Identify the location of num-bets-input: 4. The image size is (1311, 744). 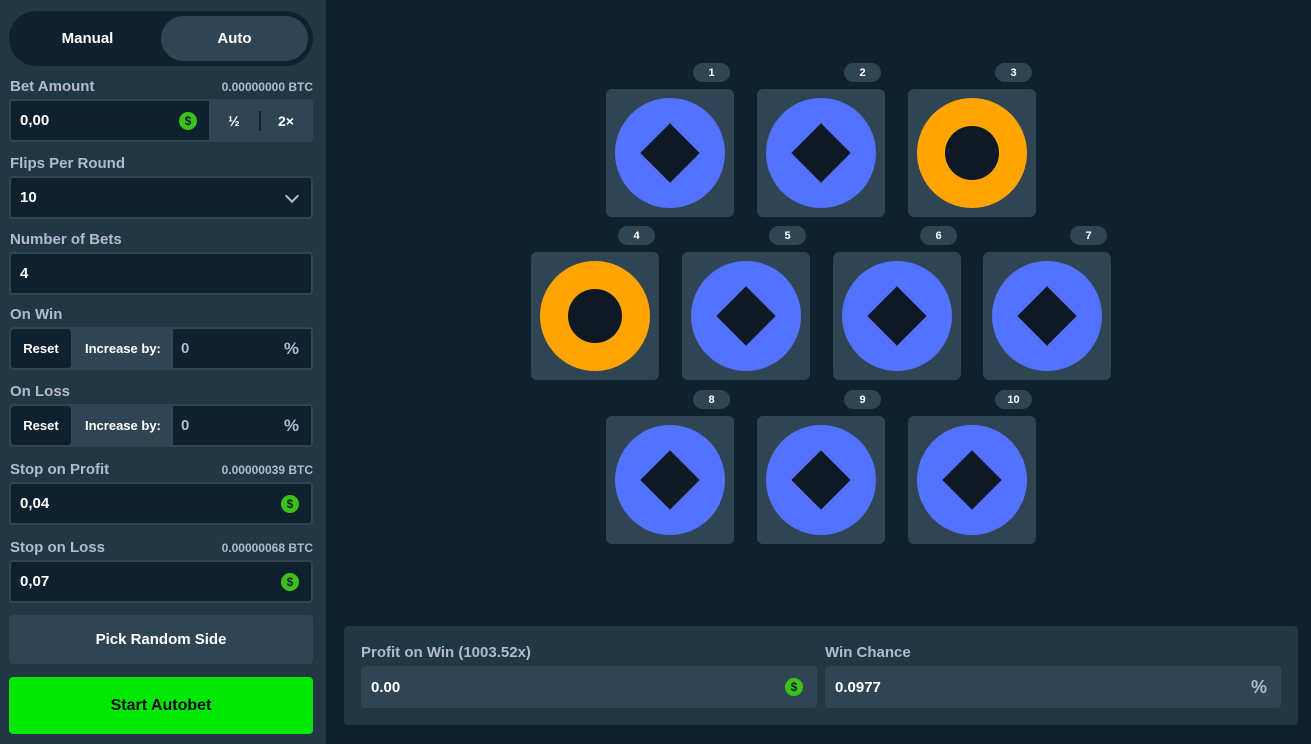
(161, 273).